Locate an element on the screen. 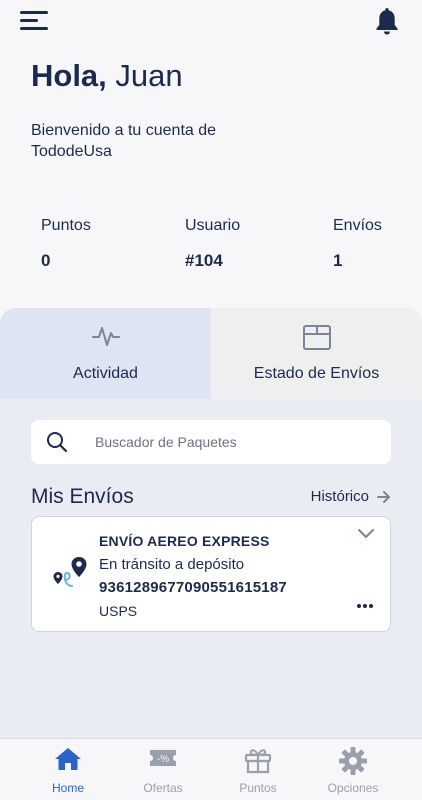 This screenshot has width=422, height=800. bell-icon is located at coordinates (387, 21).